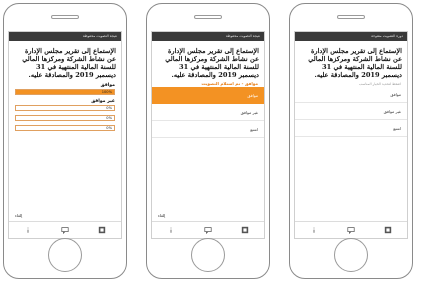 This screenshot has height=282, width=421. I want to click on result-bar-approve: 100%, so click(65, 92).